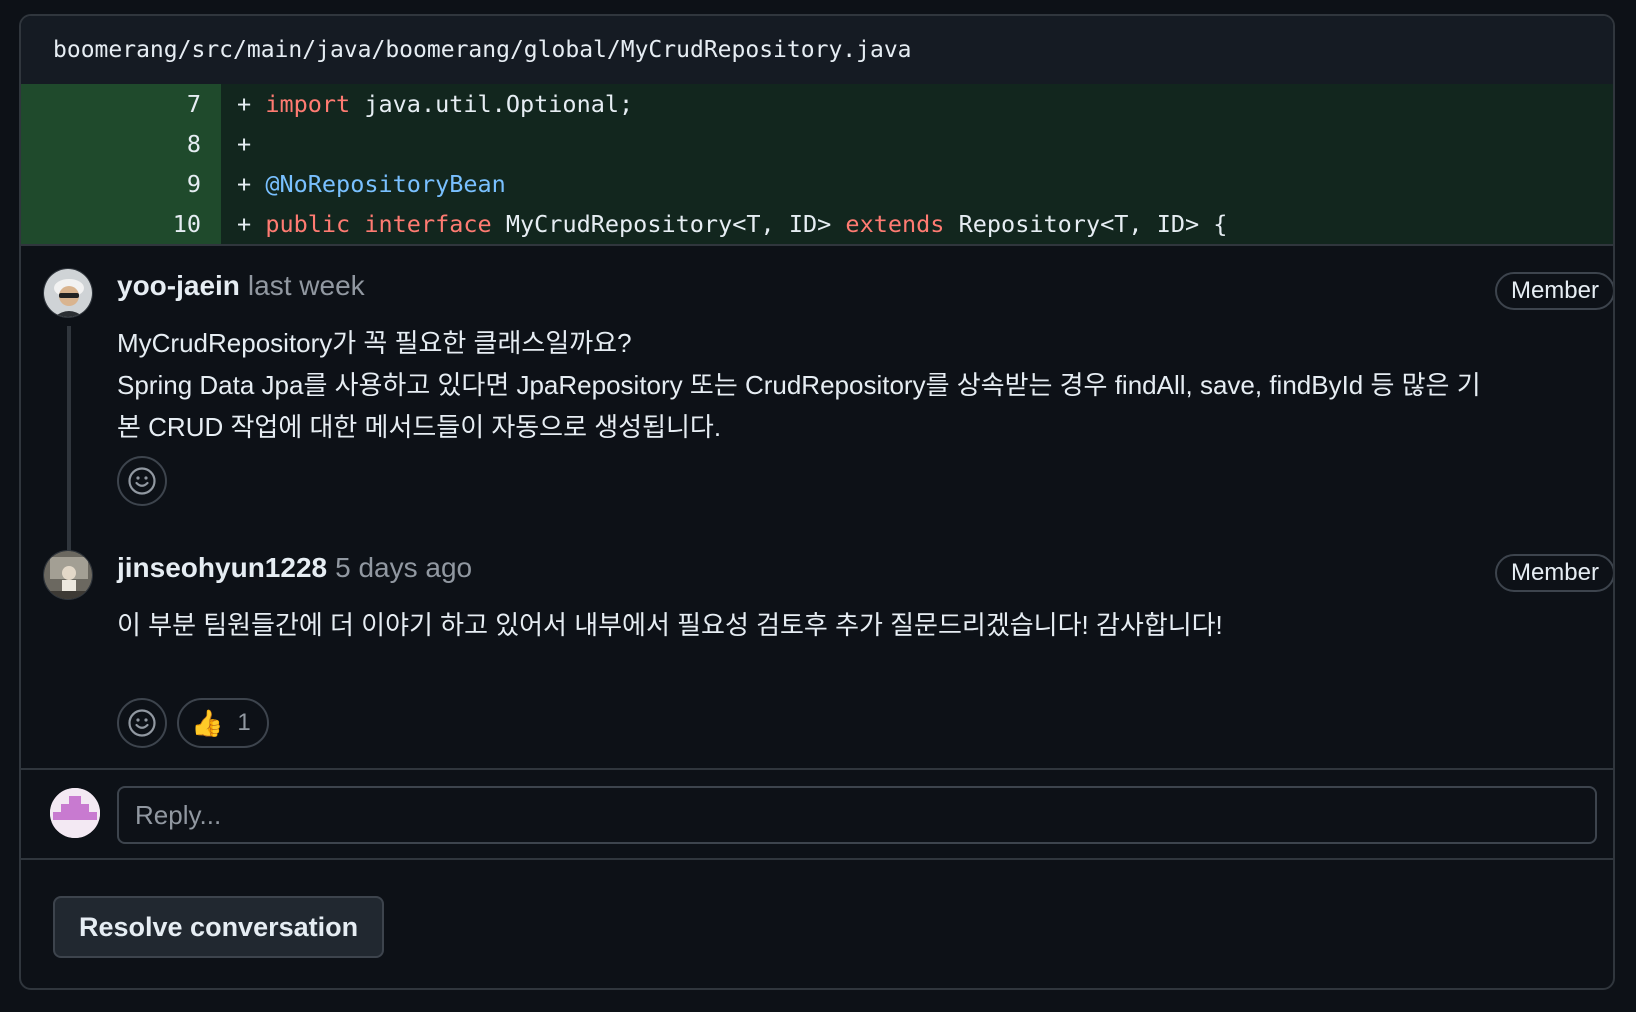  Describe the element at coordinates (207, 722) in the screenshot. I see `thumbs-up-icon: 👍` at that location.